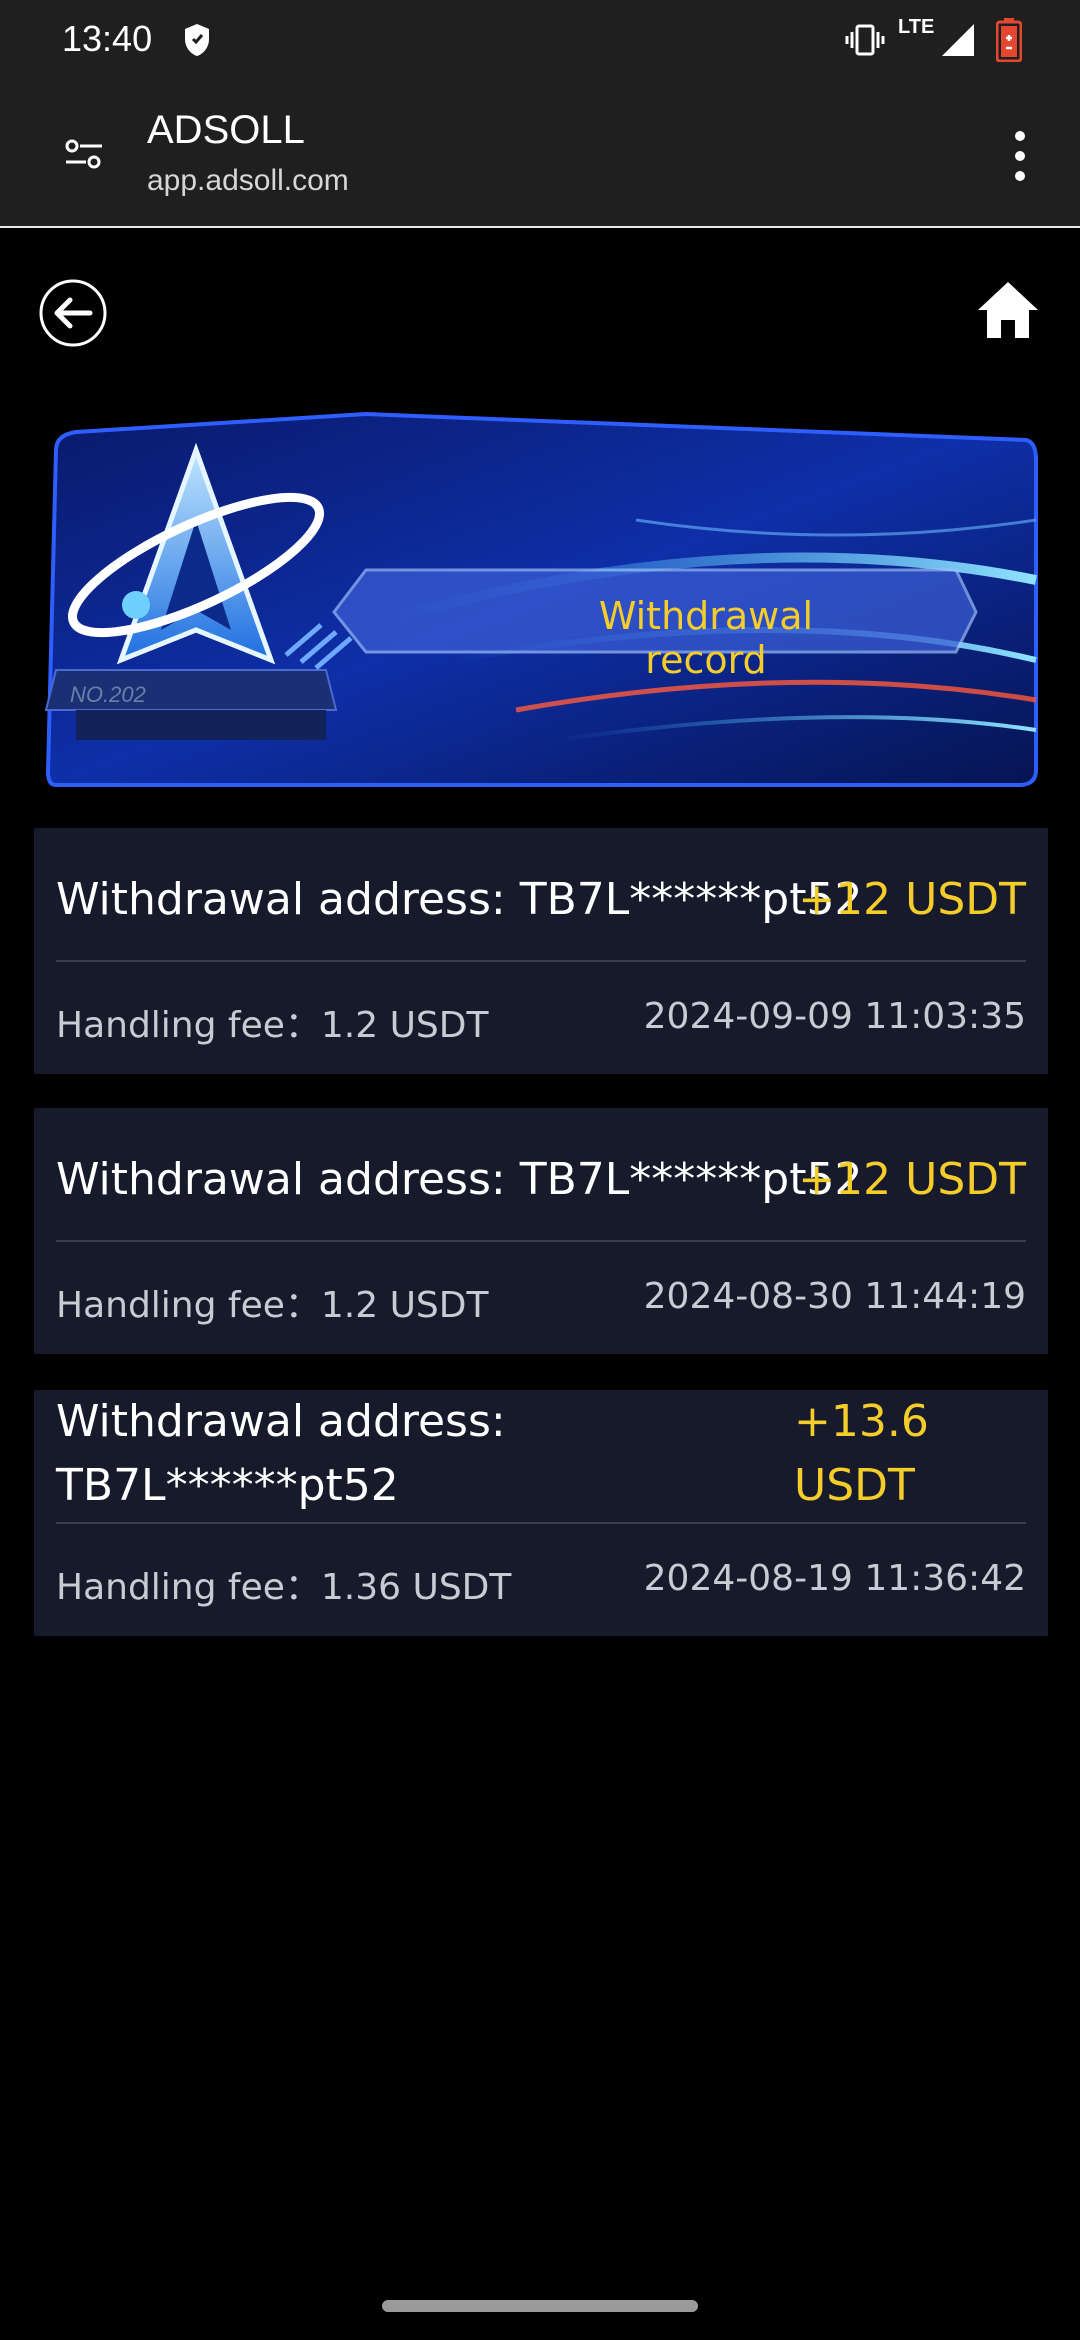  I want to click on site-url: app.adsoll.com, so click(248, 181).